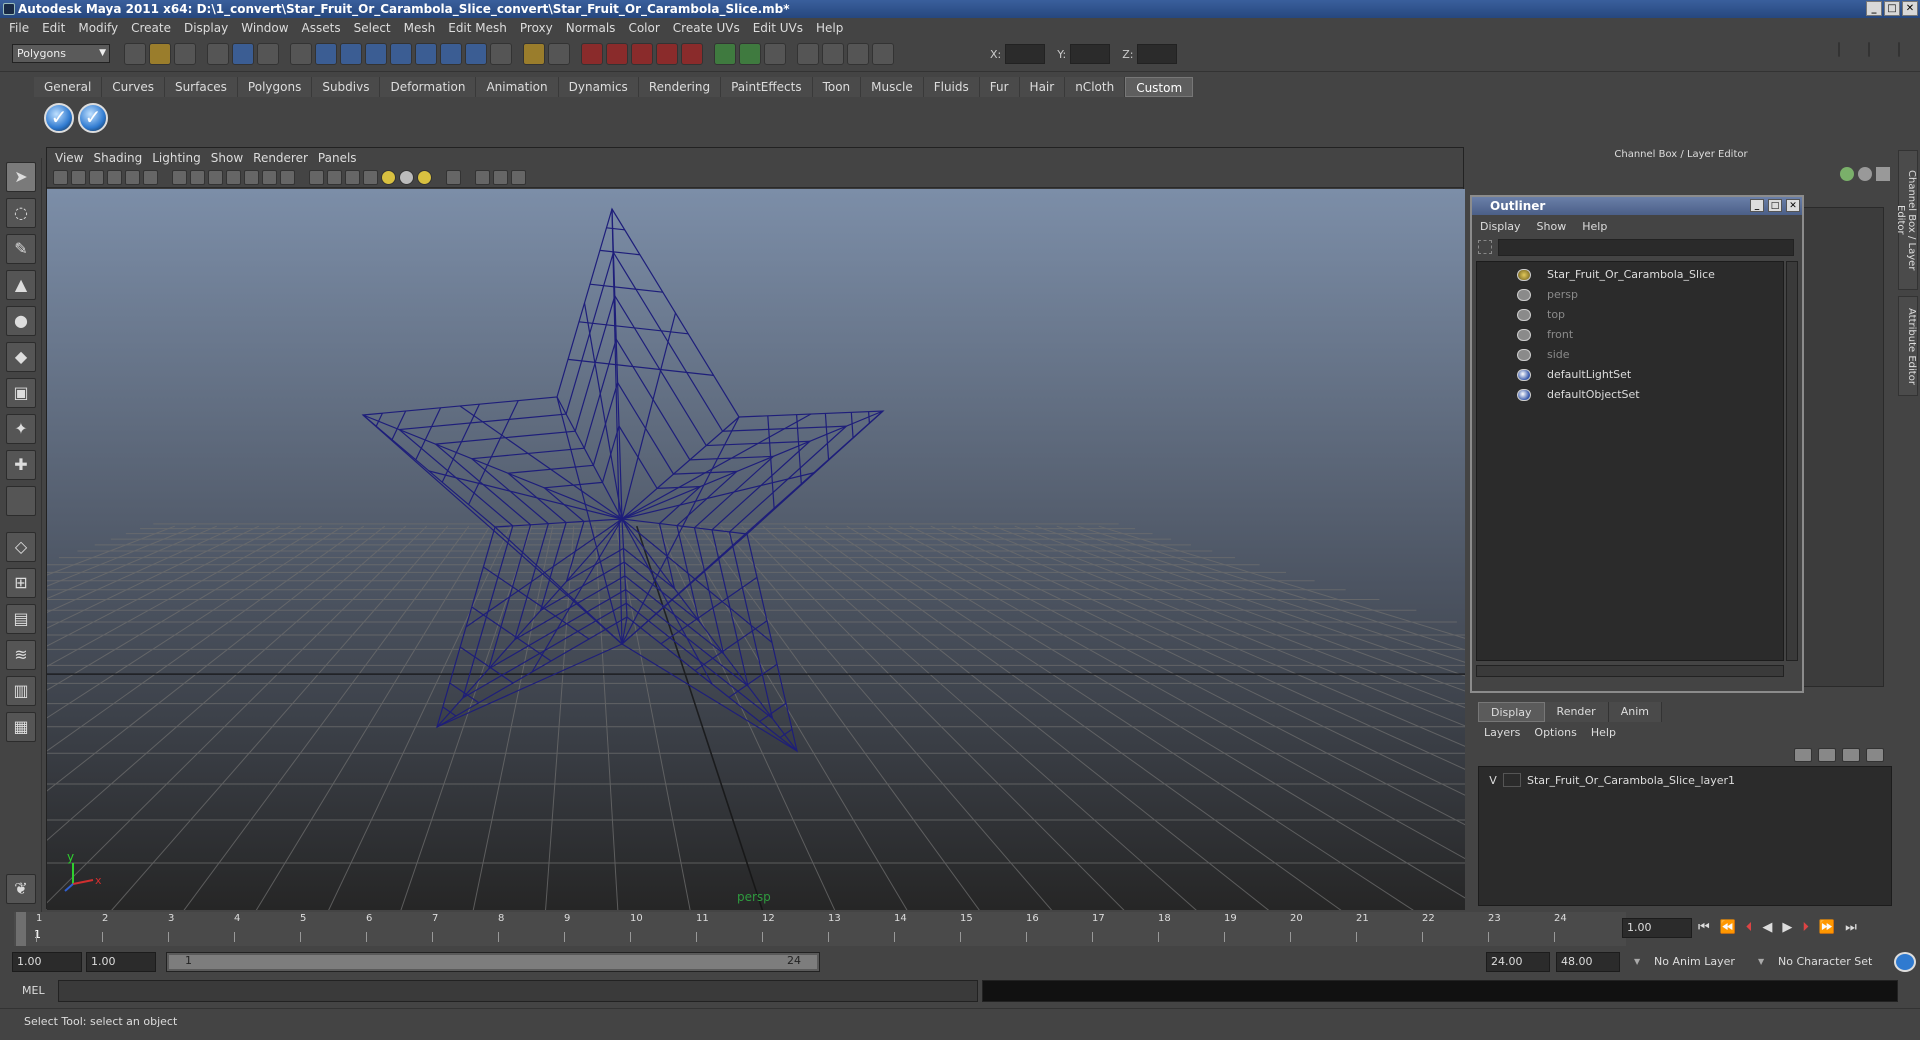 The height and width of the screenshot is (1040, 1920). Describe the element at coordinates (1090, 54) in the screenshot. I see `y-field` at that location.